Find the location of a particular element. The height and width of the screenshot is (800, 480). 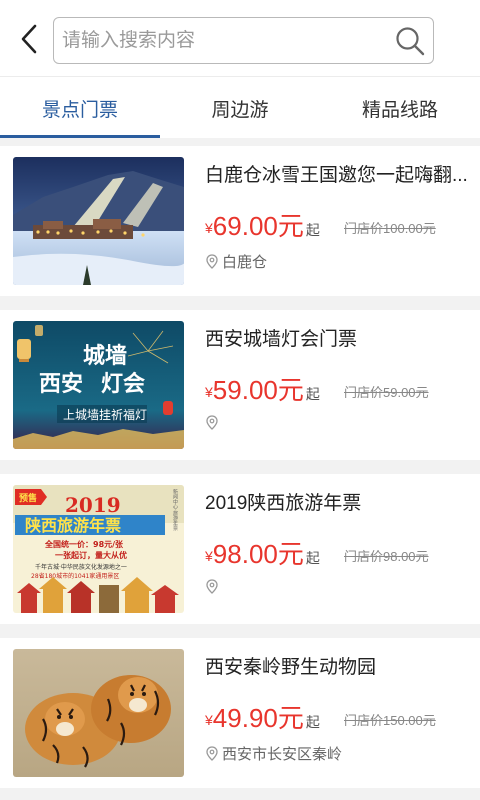

location: 西安市长安区秦岭 is located at coordinates (273, 753).